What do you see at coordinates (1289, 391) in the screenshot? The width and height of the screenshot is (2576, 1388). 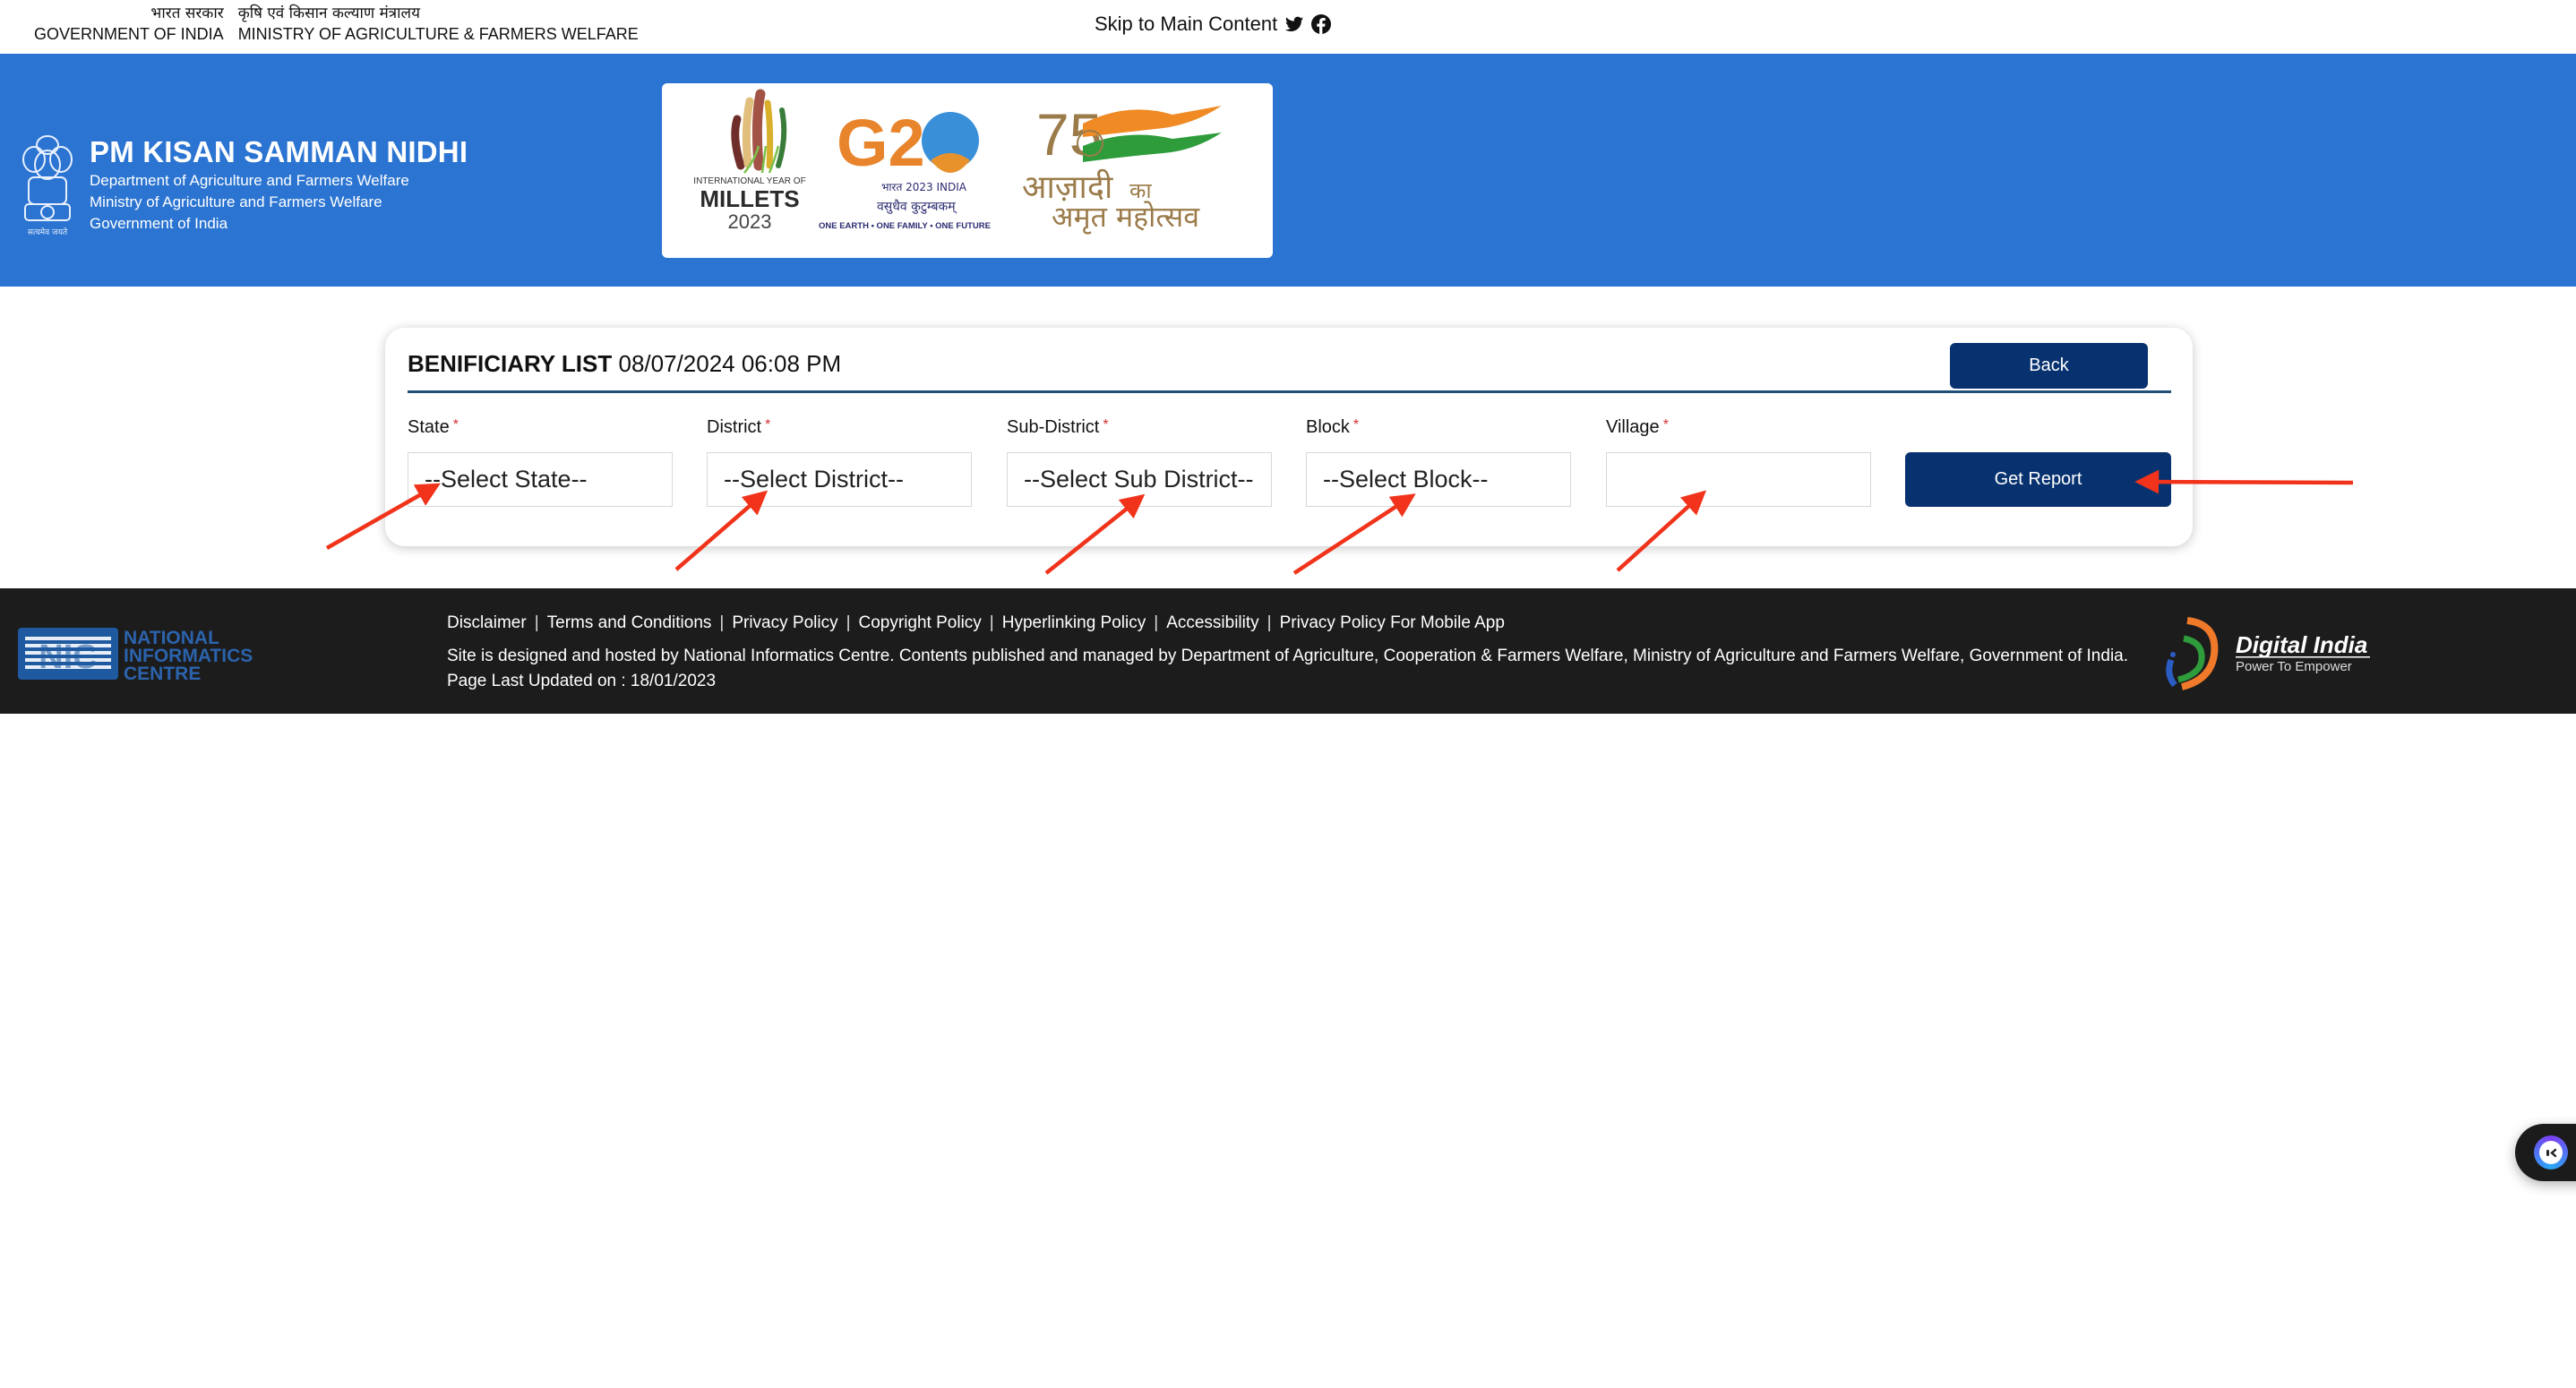 I see `title-divider` at bounding box center [1289, 391].